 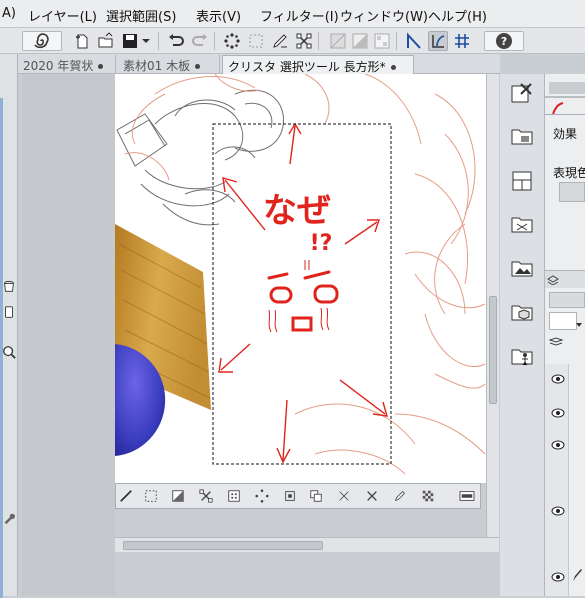 What do you see at coordinates (280, 41) in the screenshot?
I see `pen-clear-icon` at bounding box center [280, 41].